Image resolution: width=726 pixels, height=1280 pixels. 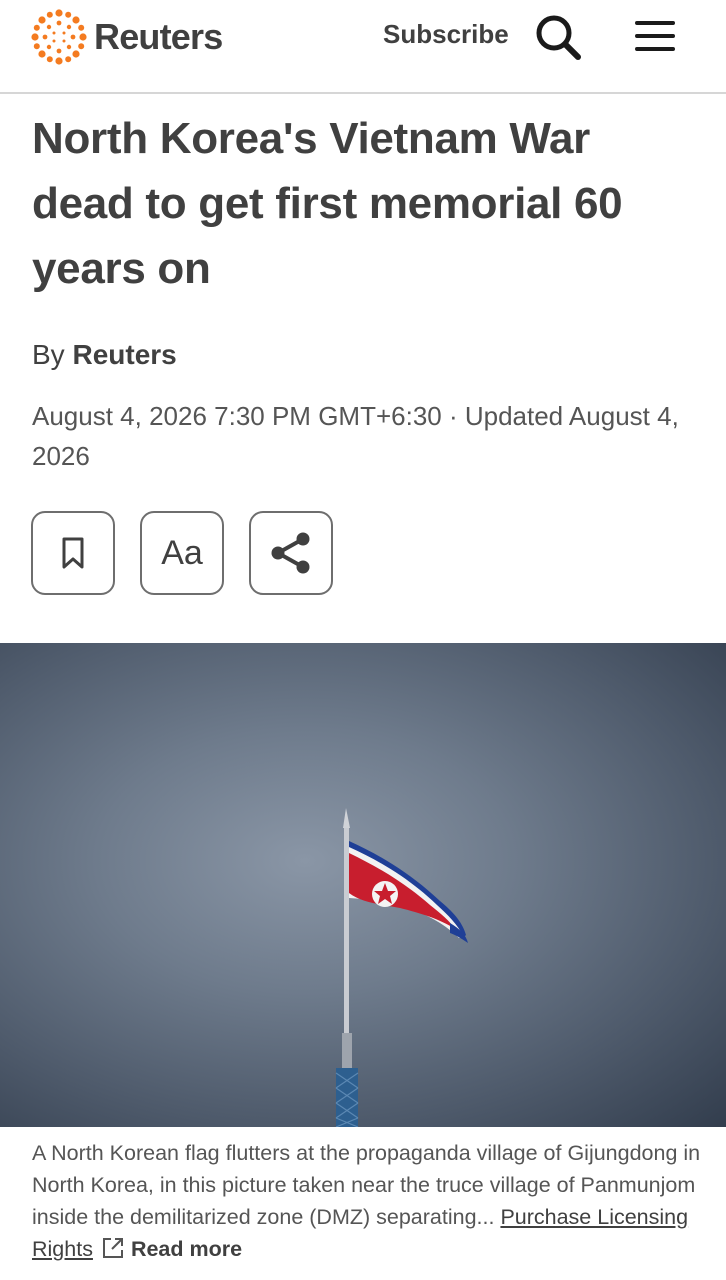 I want to click on share-button, so click(x=291, y=553).